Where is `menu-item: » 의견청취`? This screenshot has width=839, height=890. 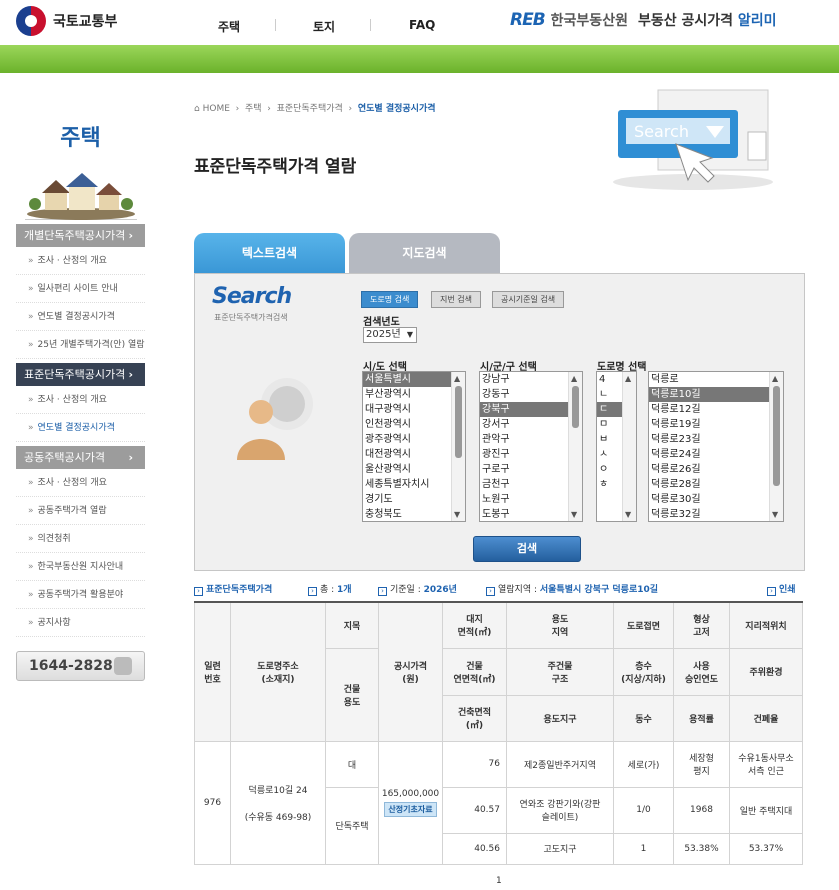 menu-item: » 의견청취 is located at coordinates (80, 539).